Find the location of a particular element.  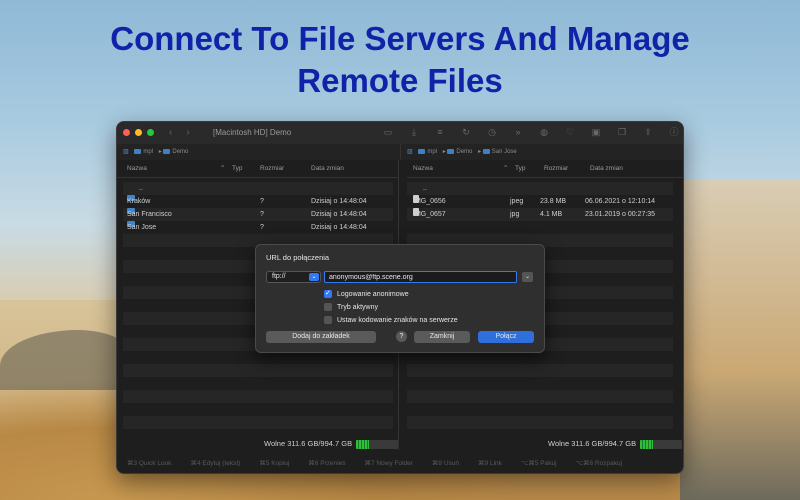

sort-icon: ⌃ is located at coordinates (506, 168).